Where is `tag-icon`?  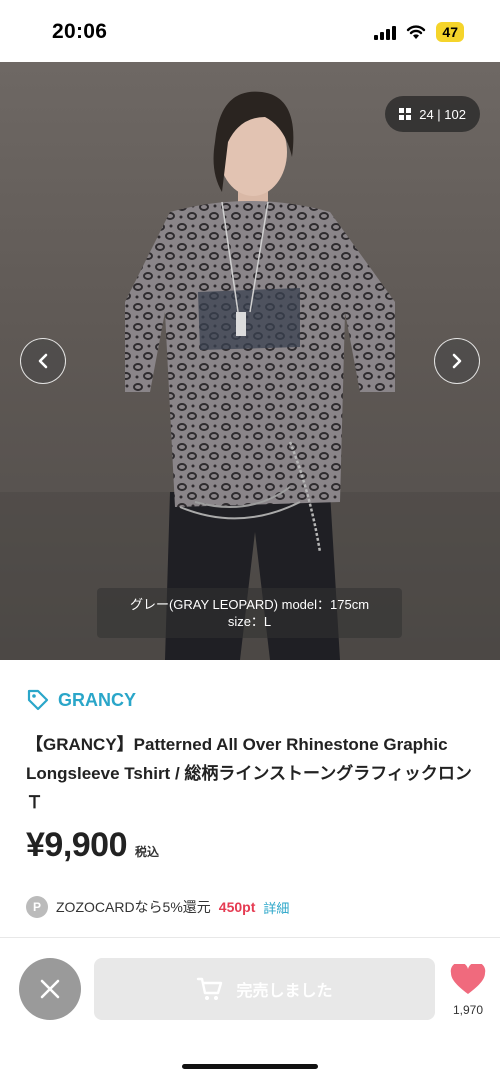
tag-icon is located at coordinates (38, 700).